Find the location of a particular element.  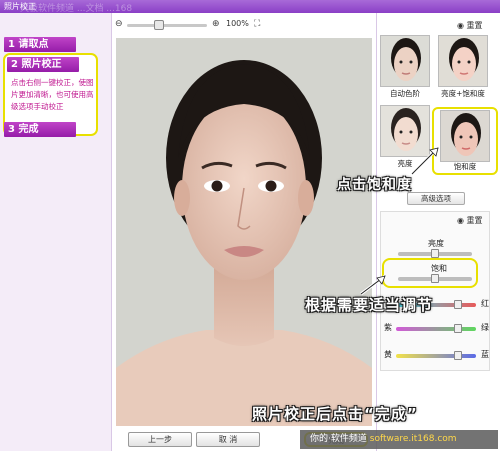

fit-icon: ⛶ is located at coordinates (257, 24).